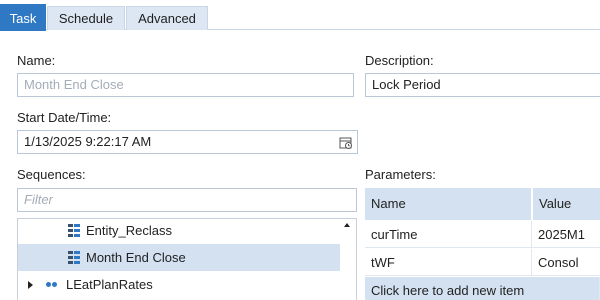  What do you see at coordinates (64, 117) in the screenshot?
I see `start-datetime-label: Start Date/Time:` at bounding box center [64, 117].